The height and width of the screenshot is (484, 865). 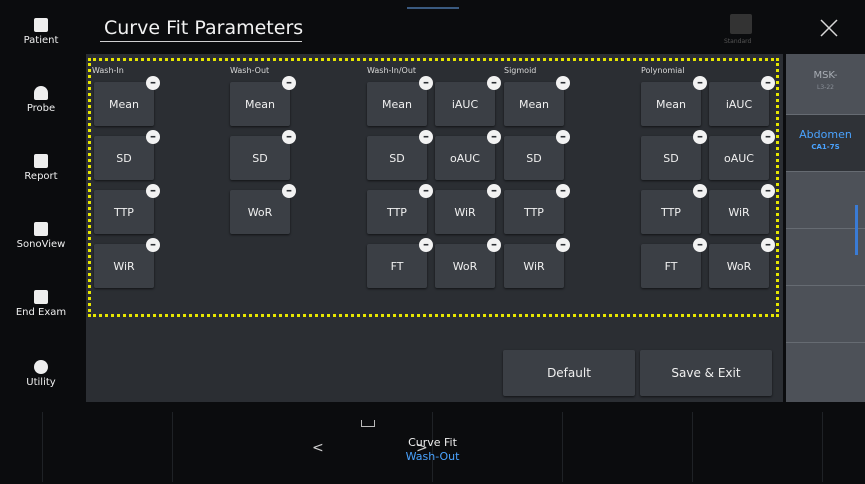 I want to click on end-exam-icon, so click(x=41, y=297).